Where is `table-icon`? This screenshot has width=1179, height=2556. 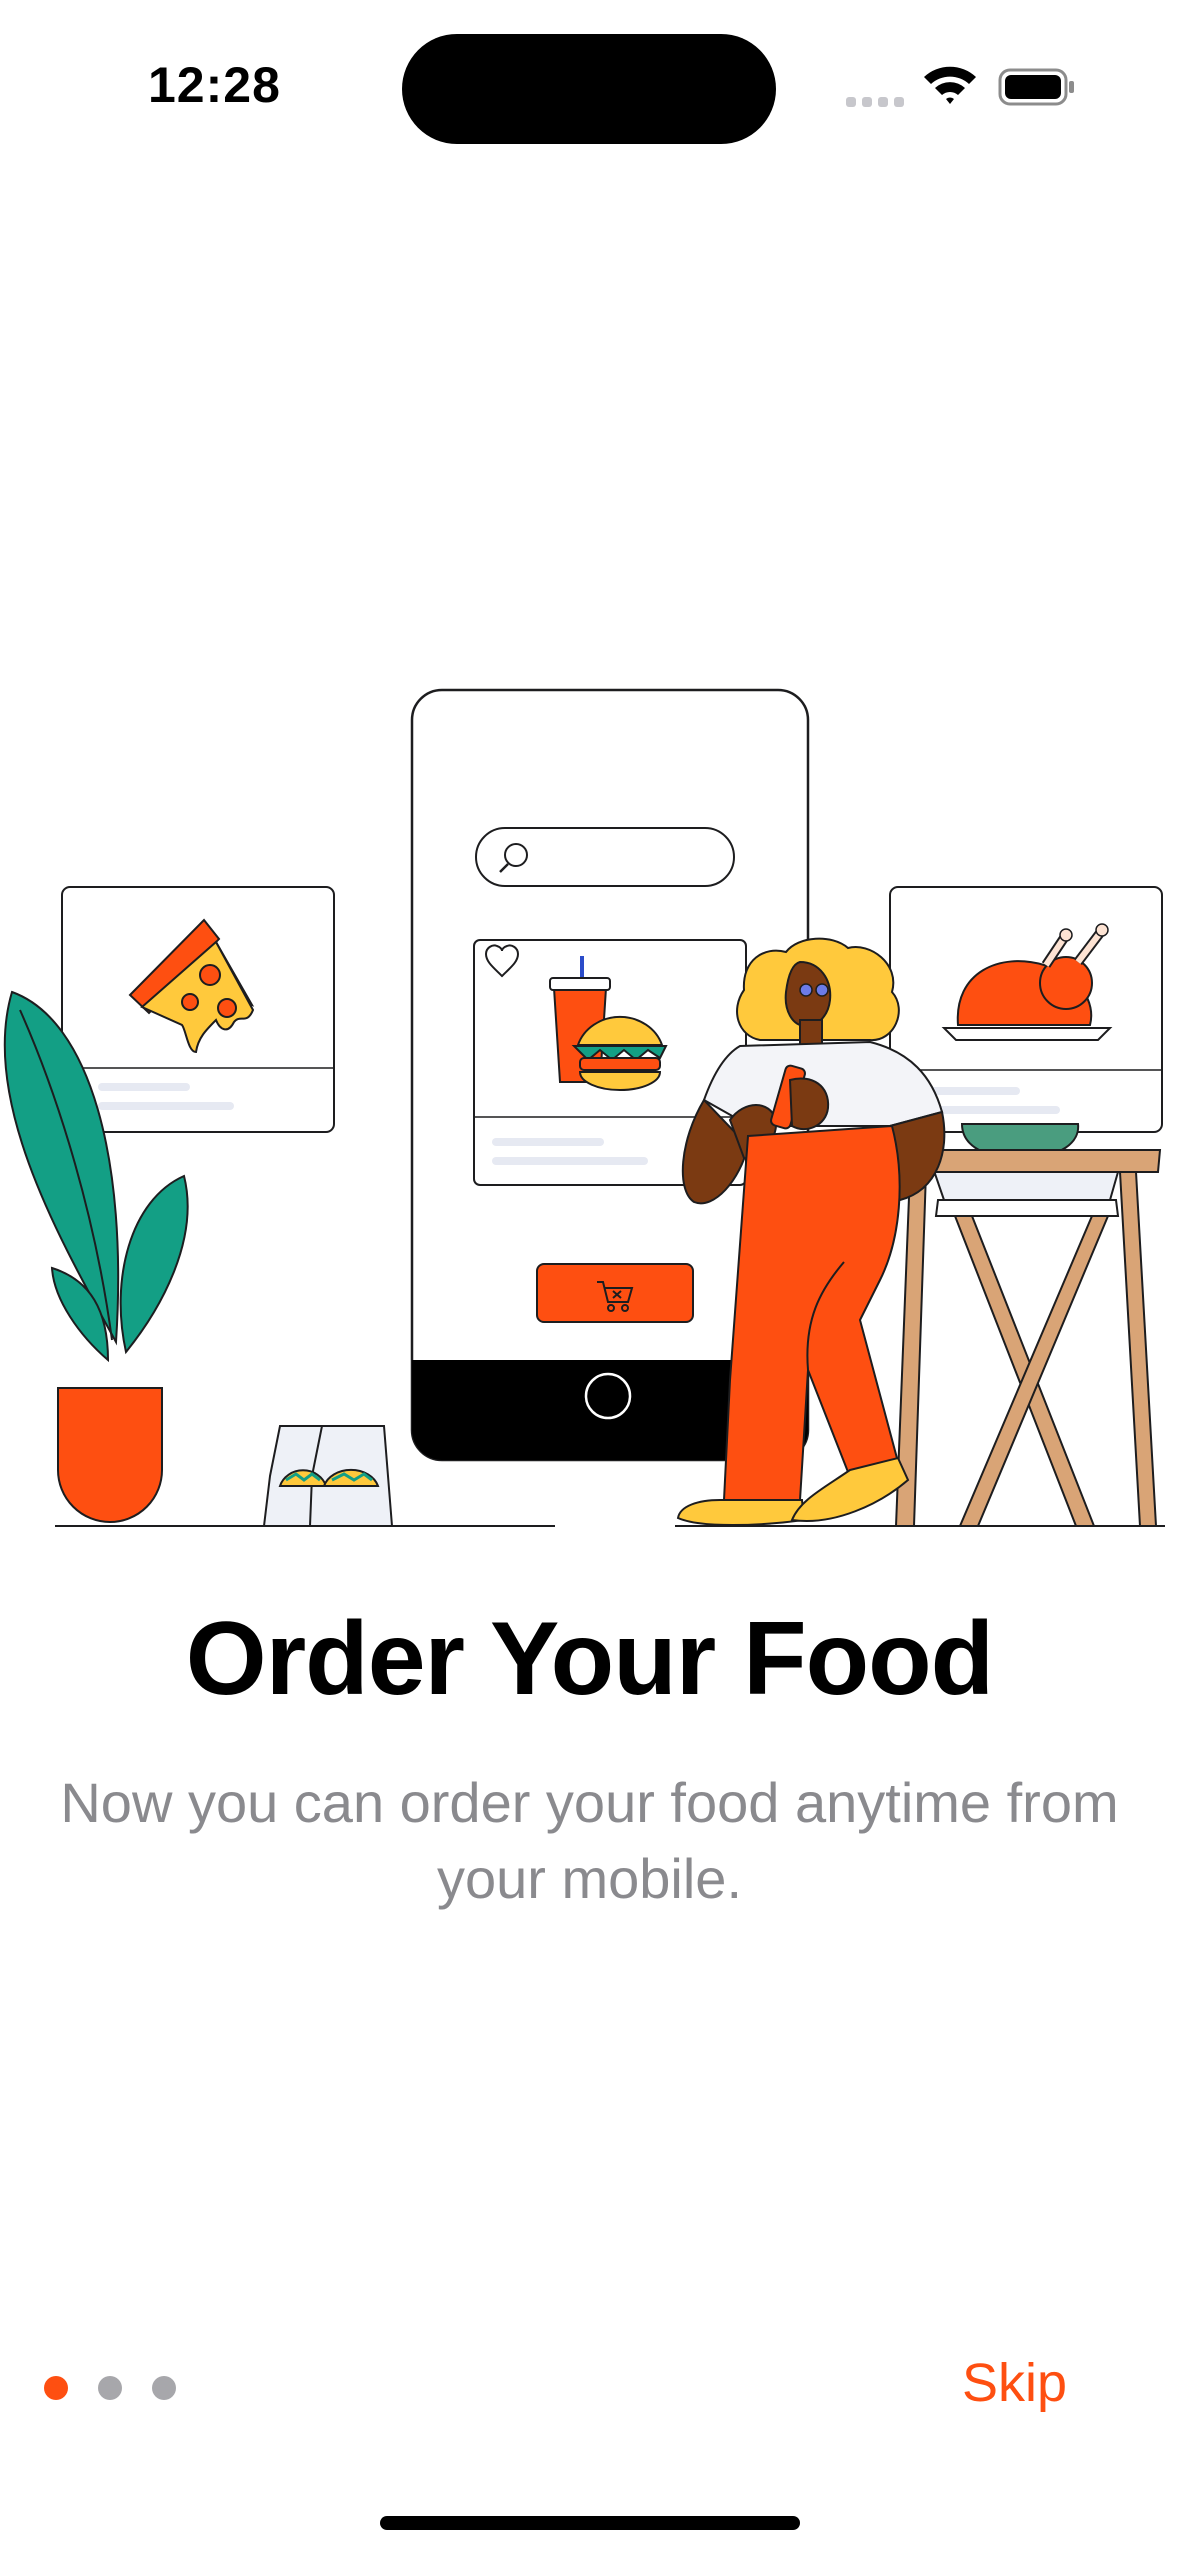 table-icon is located at coordinates (1024, 1325).